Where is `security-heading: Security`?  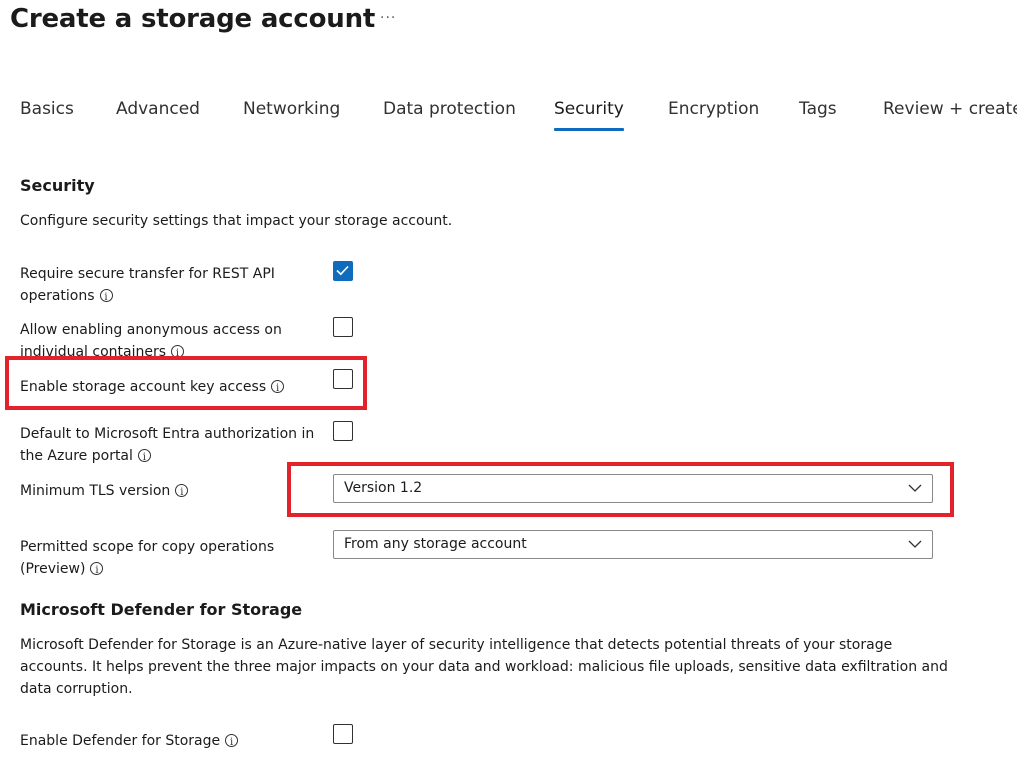
security-heading: Security is located at coordinates (57, 185).